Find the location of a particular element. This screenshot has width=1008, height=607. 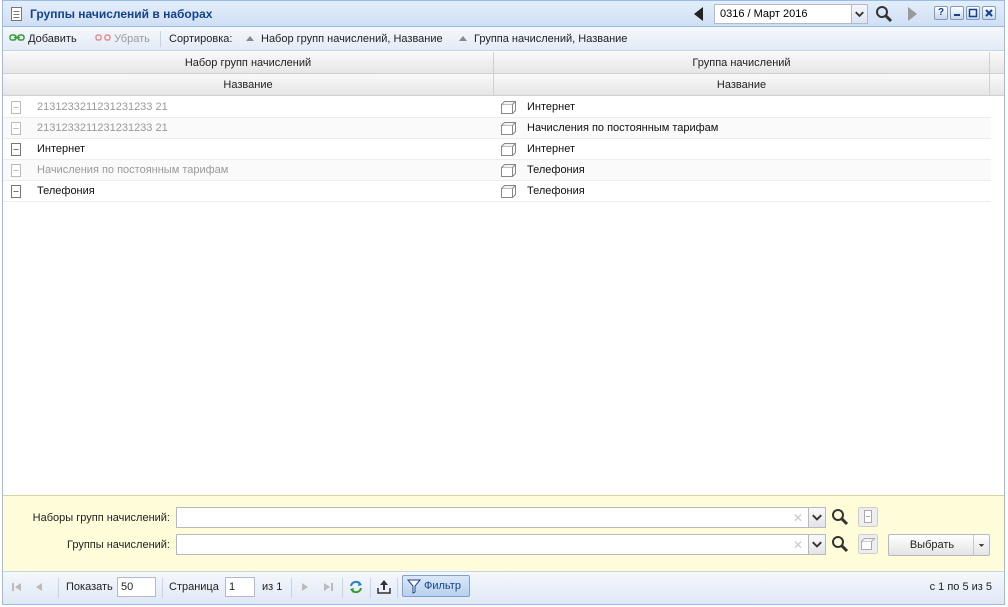

header-charge-group-set: Набор групп начислений is located at coordinates (248, 63).